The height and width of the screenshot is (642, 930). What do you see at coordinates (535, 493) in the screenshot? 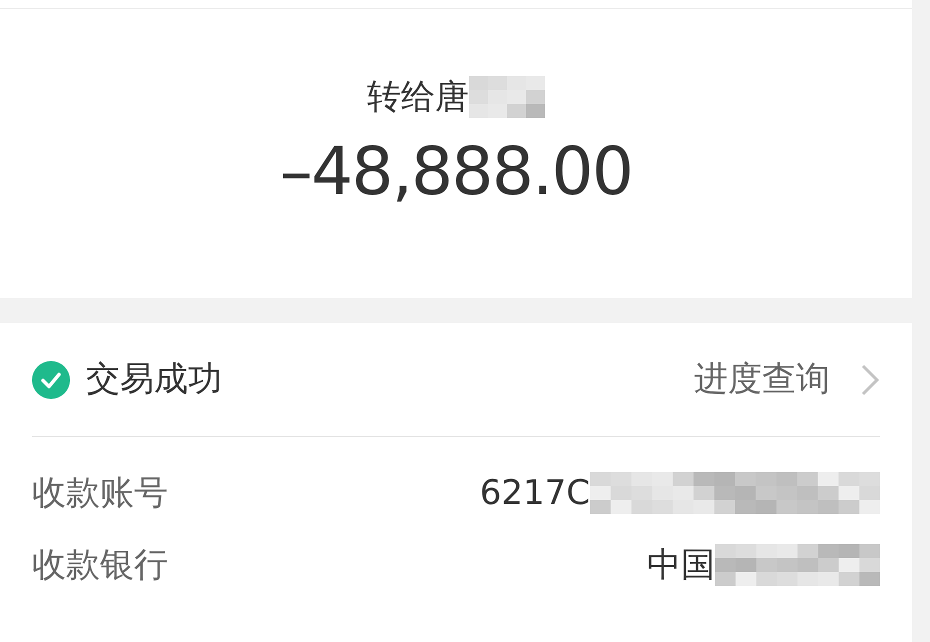
I see `detail-value: 6217C` at bounding box center [535, 493].